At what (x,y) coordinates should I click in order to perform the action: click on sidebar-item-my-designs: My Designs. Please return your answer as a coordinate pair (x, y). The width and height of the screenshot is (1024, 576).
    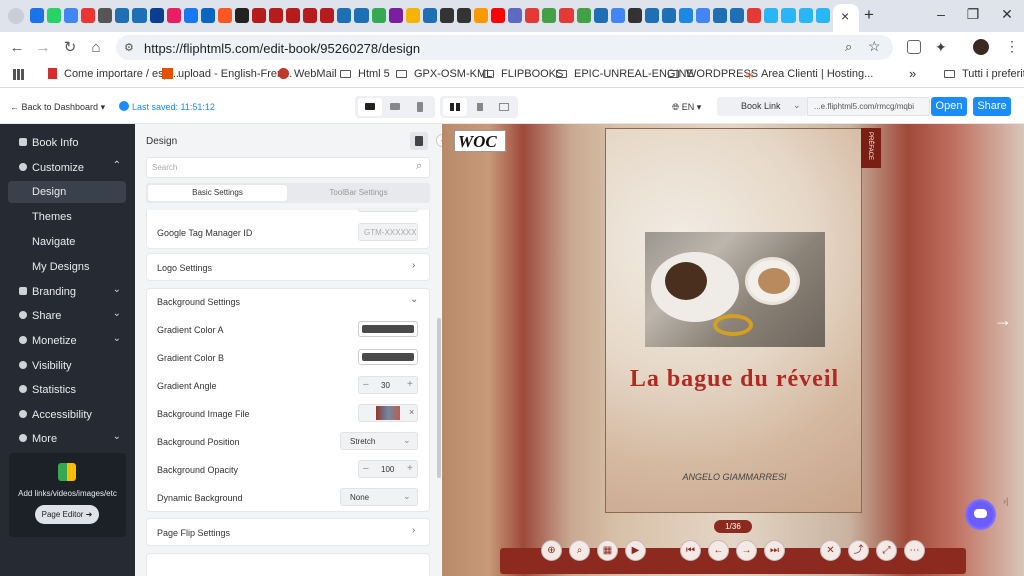
    Looking at the image, I should click on (67, 267).